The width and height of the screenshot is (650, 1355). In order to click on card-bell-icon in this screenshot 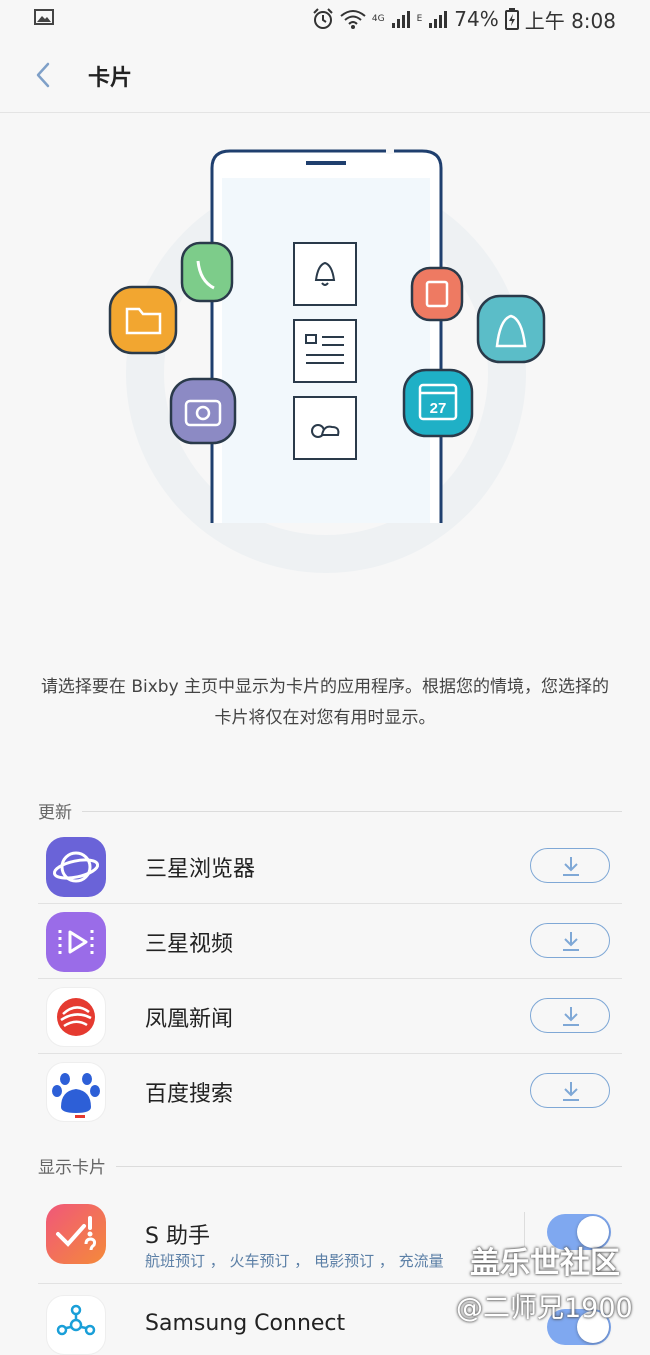, I will do `click(325, 274)`.